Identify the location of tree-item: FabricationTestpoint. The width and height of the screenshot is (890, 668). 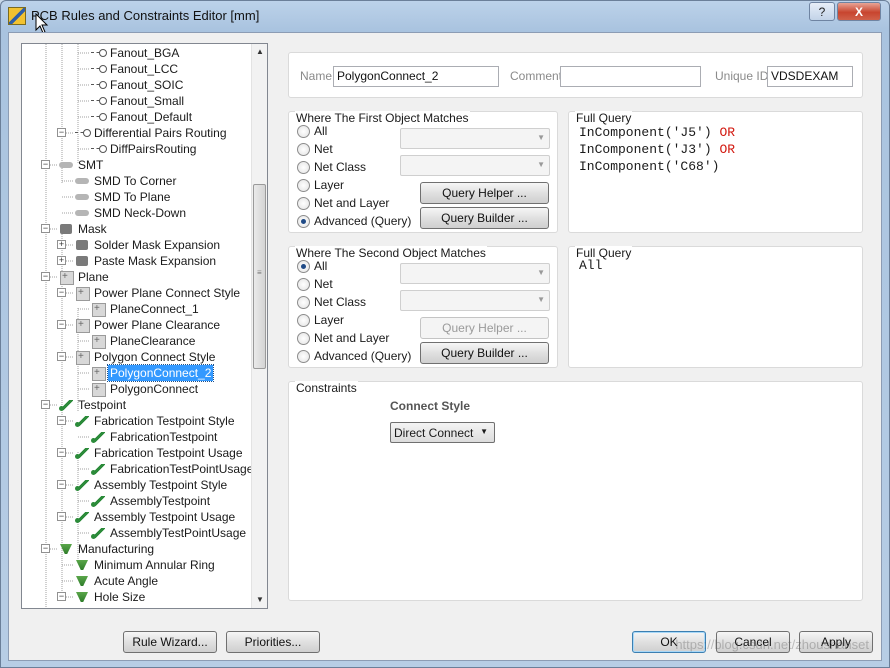
(154, 437).